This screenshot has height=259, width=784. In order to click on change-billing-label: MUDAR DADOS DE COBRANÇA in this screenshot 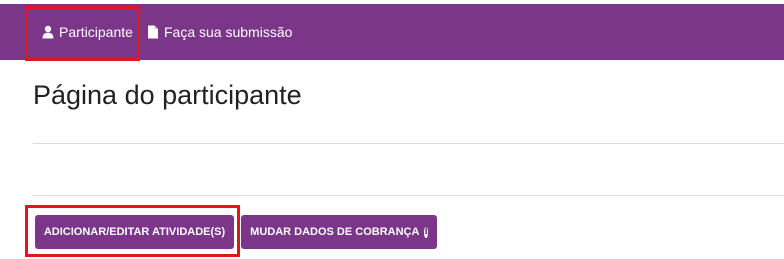, I will do `click(335, 232)`.